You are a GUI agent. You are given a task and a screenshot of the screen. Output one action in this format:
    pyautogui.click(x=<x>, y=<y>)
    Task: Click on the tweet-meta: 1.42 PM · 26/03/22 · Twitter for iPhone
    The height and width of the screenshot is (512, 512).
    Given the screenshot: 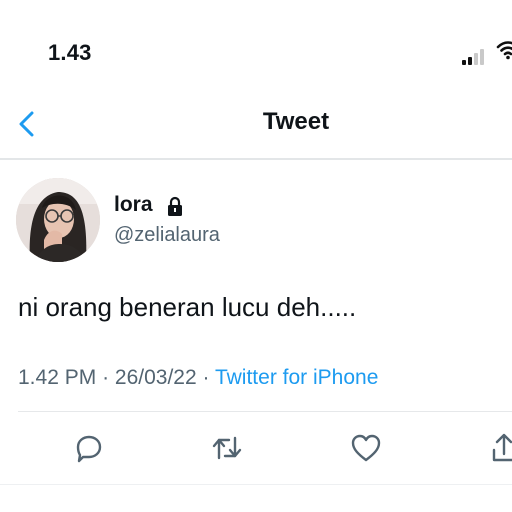 What is the action you would take?
    pyautogui.click(x=198, y=378)
    